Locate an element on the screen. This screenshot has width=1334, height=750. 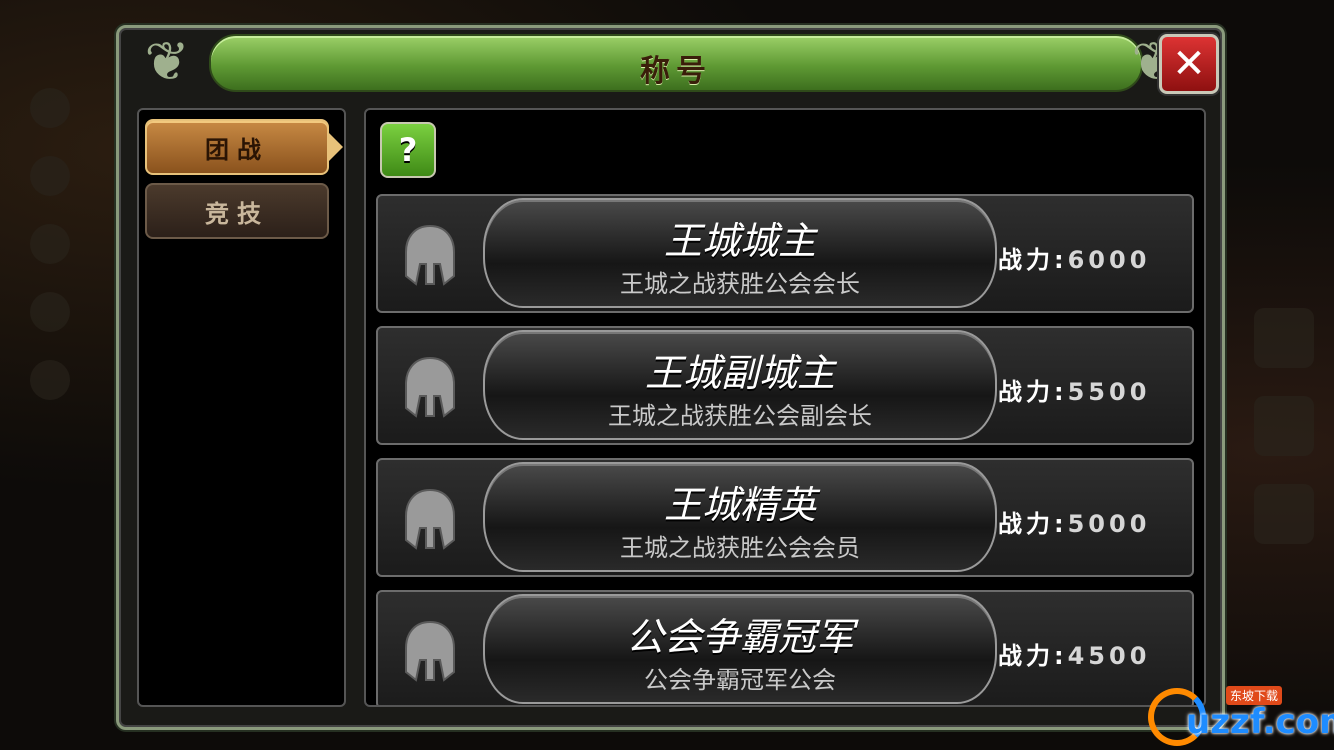
question-icon: ? is located at coordinates (408, 150).